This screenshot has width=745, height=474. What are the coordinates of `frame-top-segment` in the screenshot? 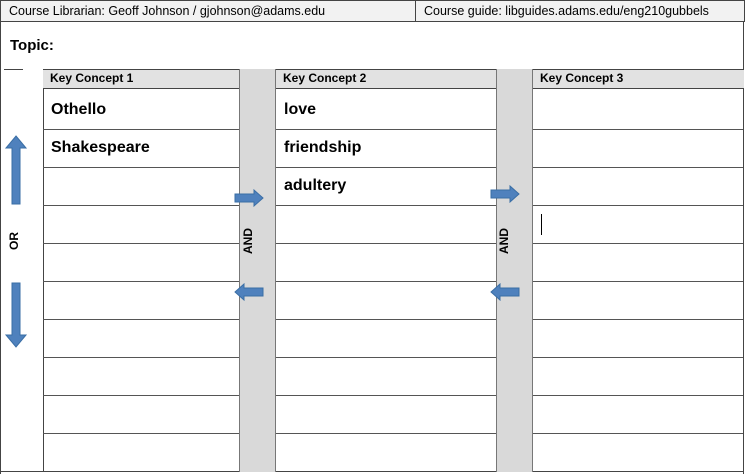 It's located at (13, 69).